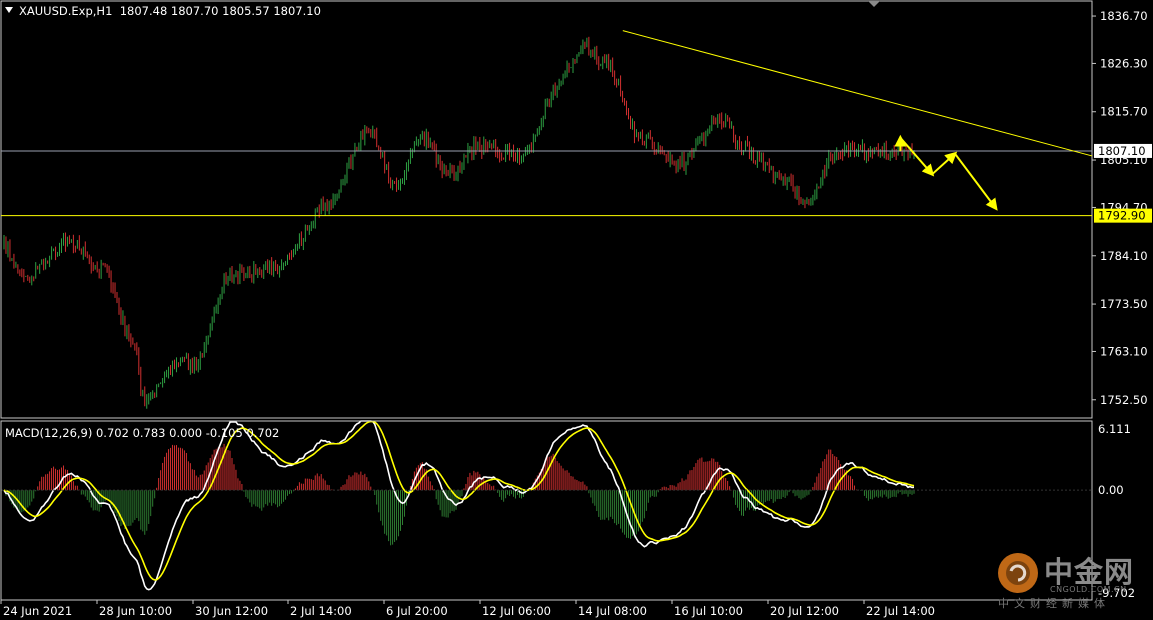 The image size is (1153, 620). Describe the element at coordinates (1124, 112) in the screenshot. I see `y-tick-label: 1815.70` at that location.